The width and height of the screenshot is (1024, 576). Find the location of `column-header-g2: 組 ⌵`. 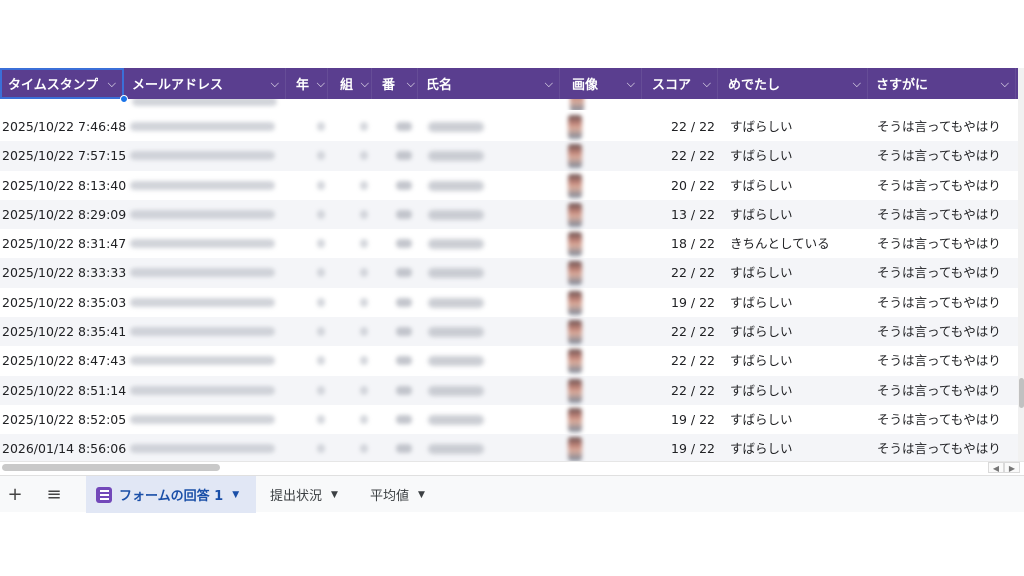

column-header-g2: 組 ⌵ is located at coordinates (354, 83).